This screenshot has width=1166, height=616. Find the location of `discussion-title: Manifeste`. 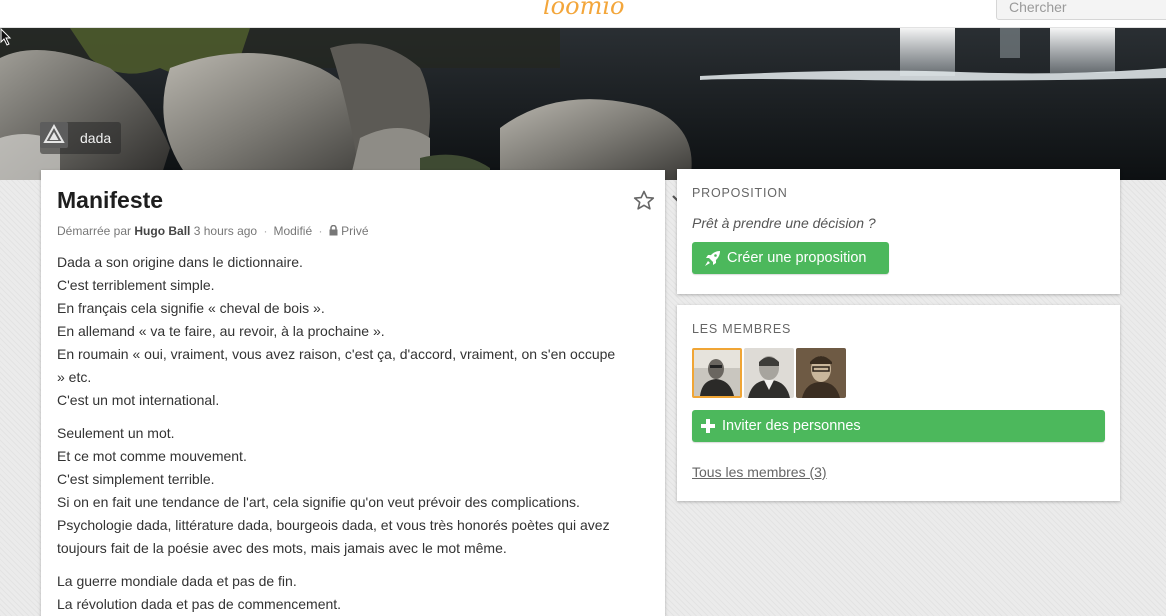

discussion-title: Manifeste is located at coordinates (110, 200).